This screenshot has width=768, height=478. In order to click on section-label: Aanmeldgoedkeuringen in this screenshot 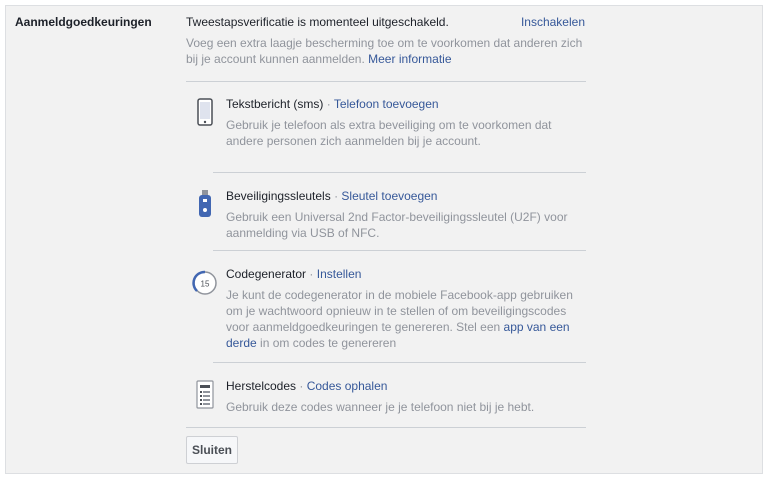, I will do `click(83, 22)`.